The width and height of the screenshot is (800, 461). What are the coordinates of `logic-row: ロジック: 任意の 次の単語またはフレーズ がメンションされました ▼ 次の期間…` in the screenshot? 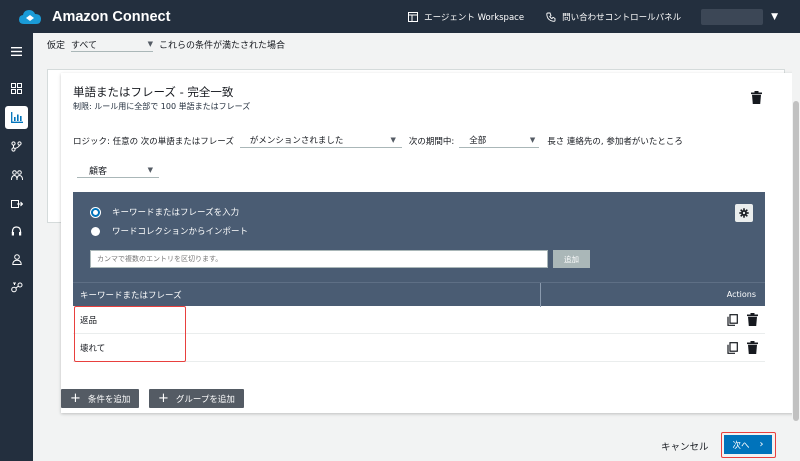 It's located at (378, 140).